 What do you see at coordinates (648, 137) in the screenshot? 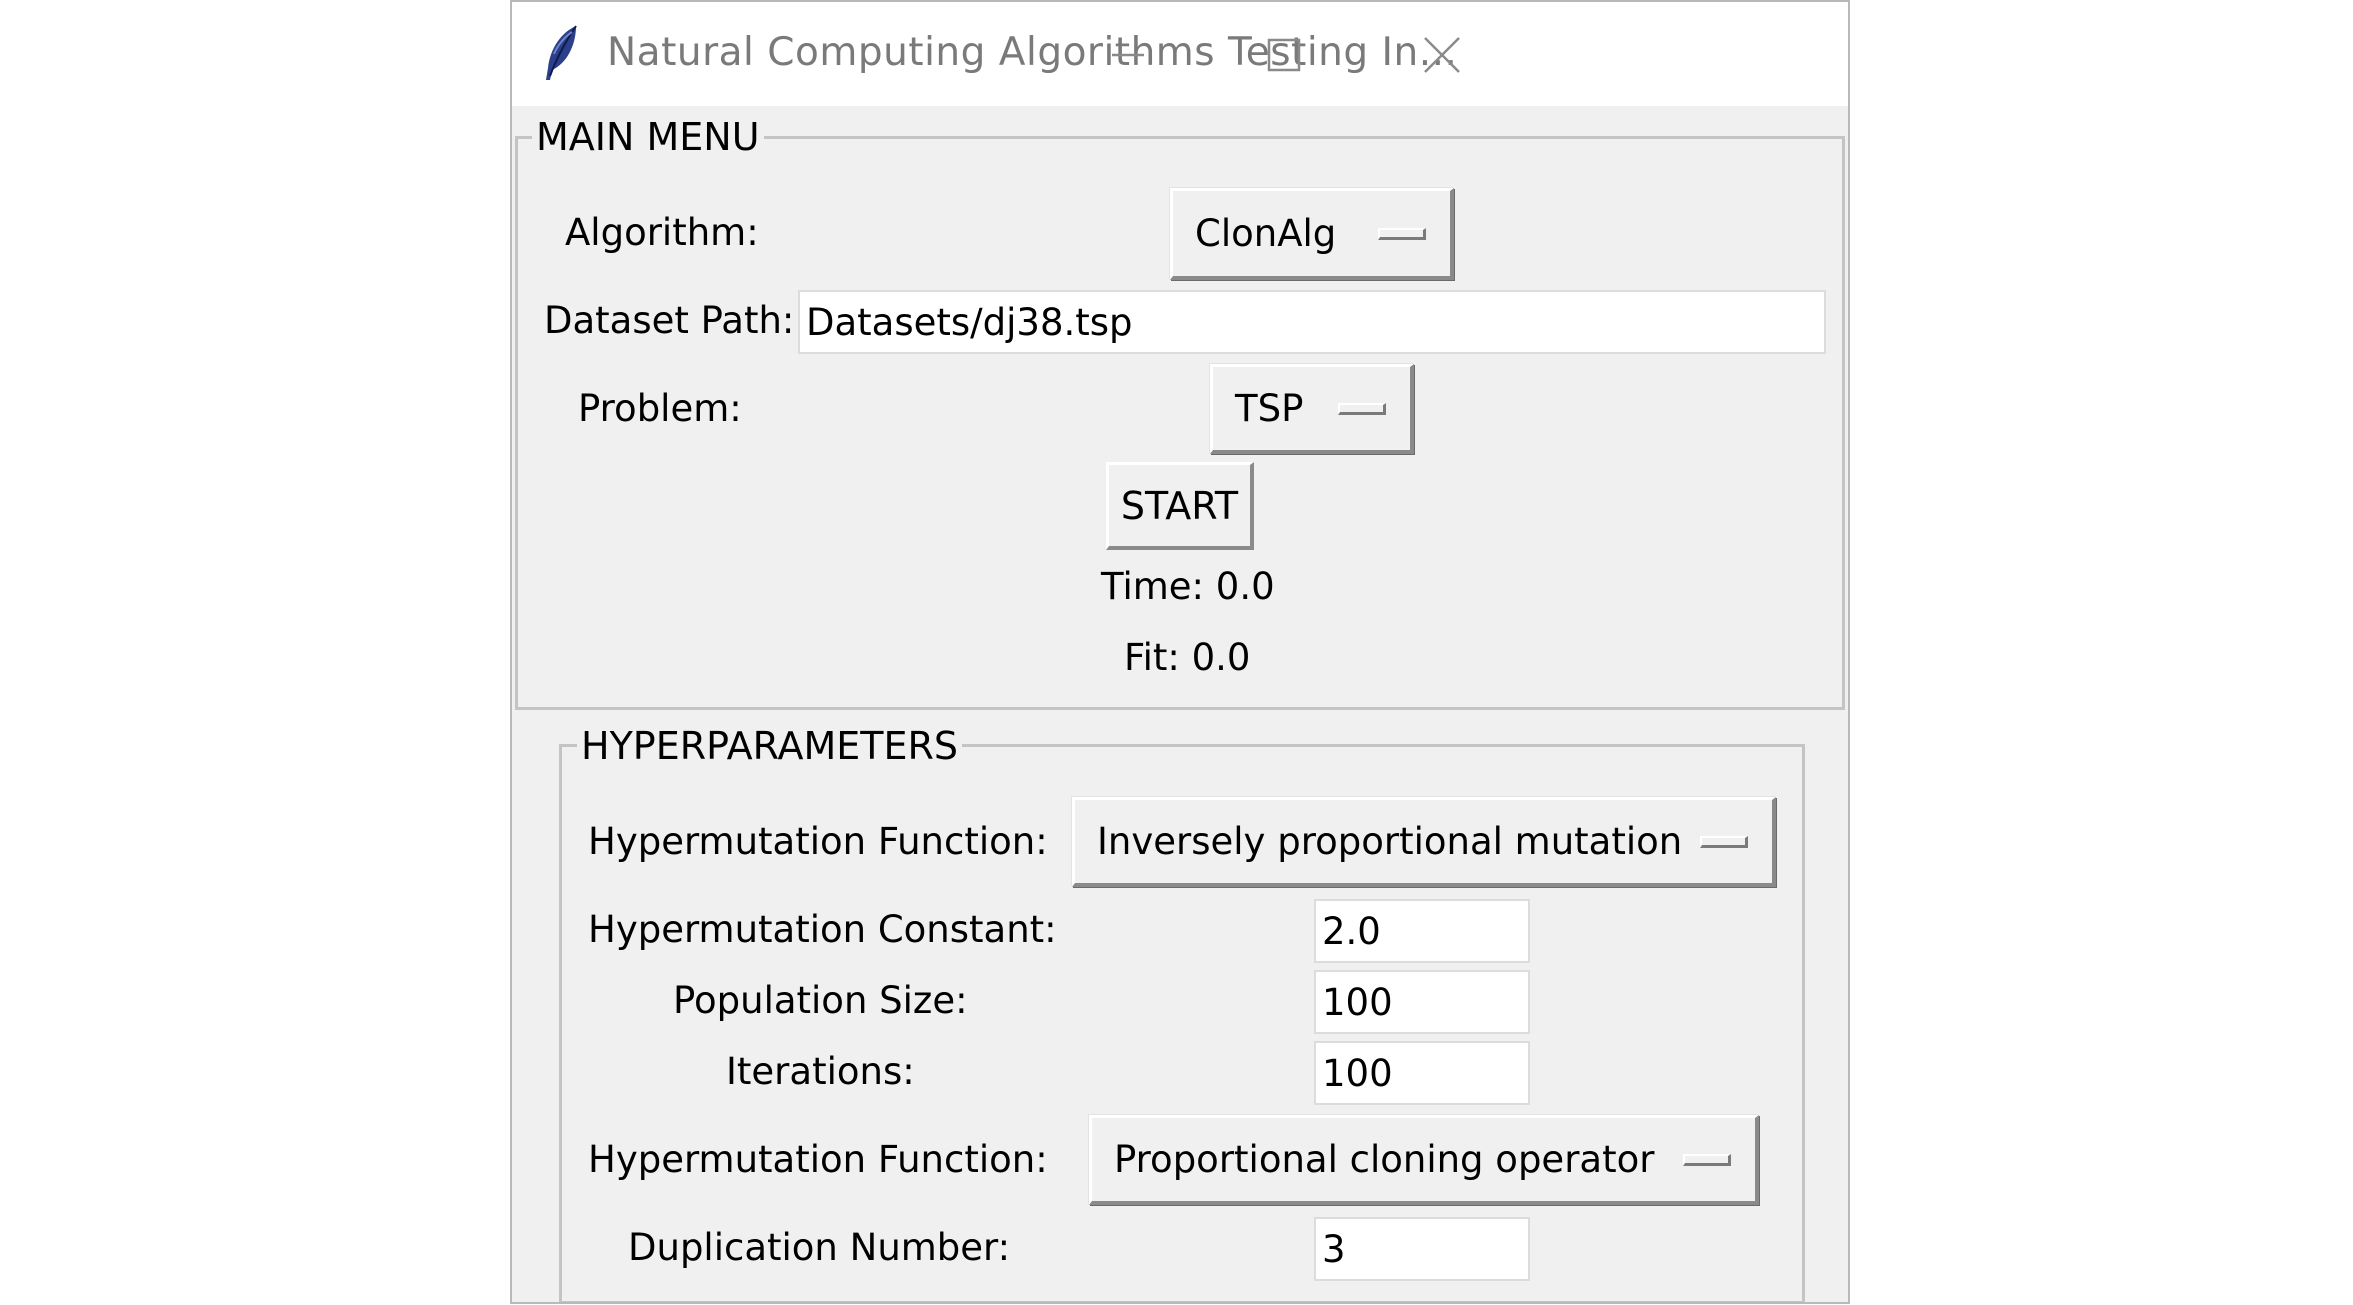
I see `main-menu-label: MAIN MENU` at bounding box center [648, 137].